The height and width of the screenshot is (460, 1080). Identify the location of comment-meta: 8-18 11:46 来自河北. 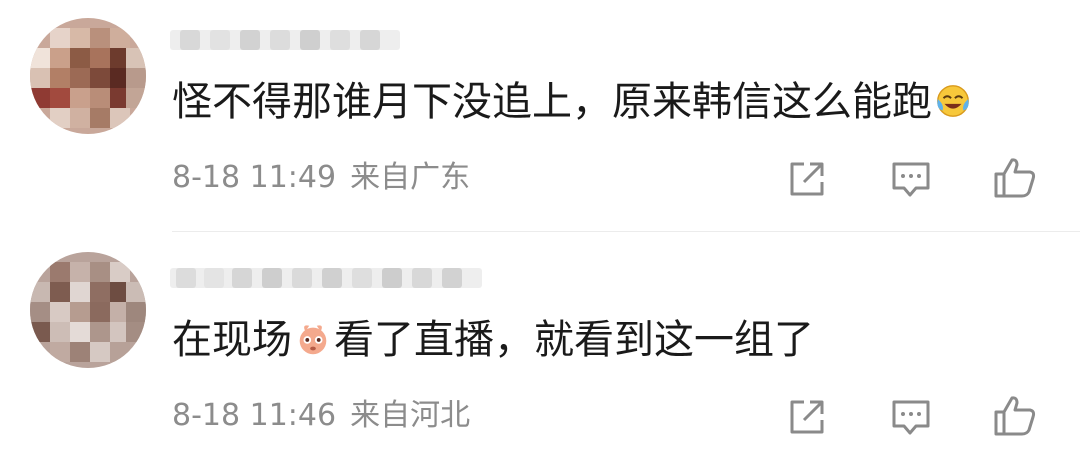
(321, 416).